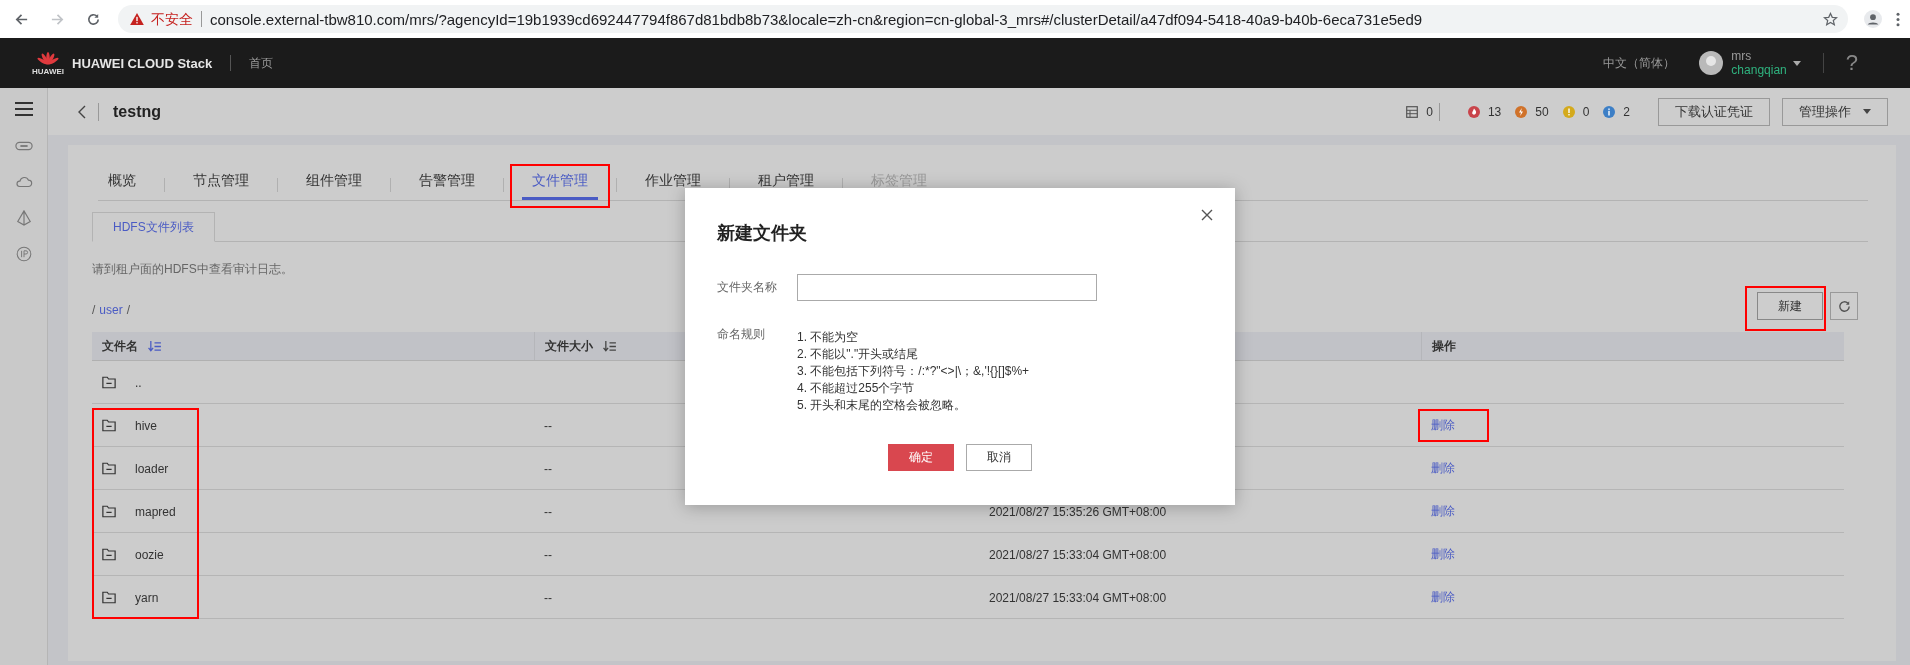 This screenshot has height=665, width=1910. I want to click on header-button: 下载认证凭证, so click(1714, 111).